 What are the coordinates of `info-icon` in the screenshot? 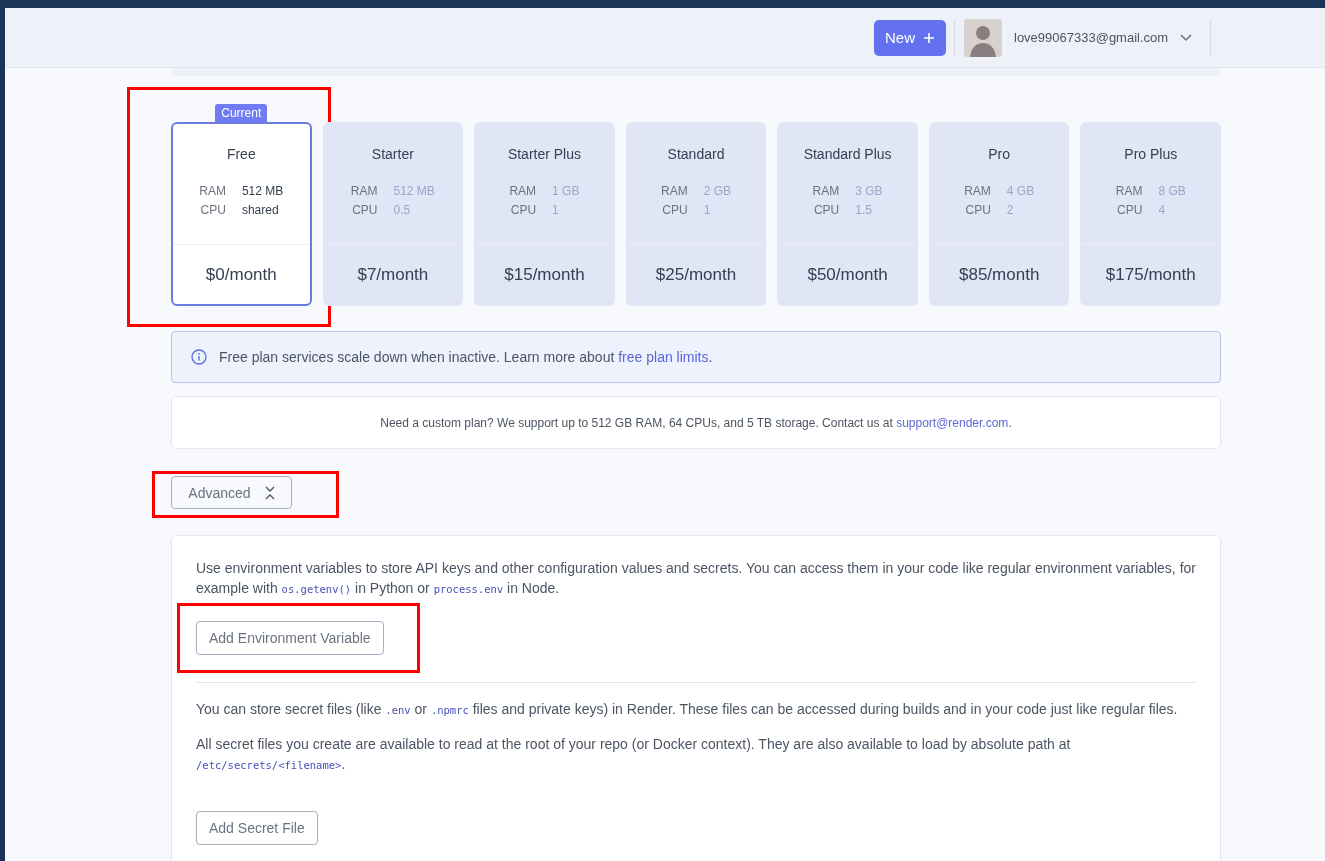 It's located at (199, 357).